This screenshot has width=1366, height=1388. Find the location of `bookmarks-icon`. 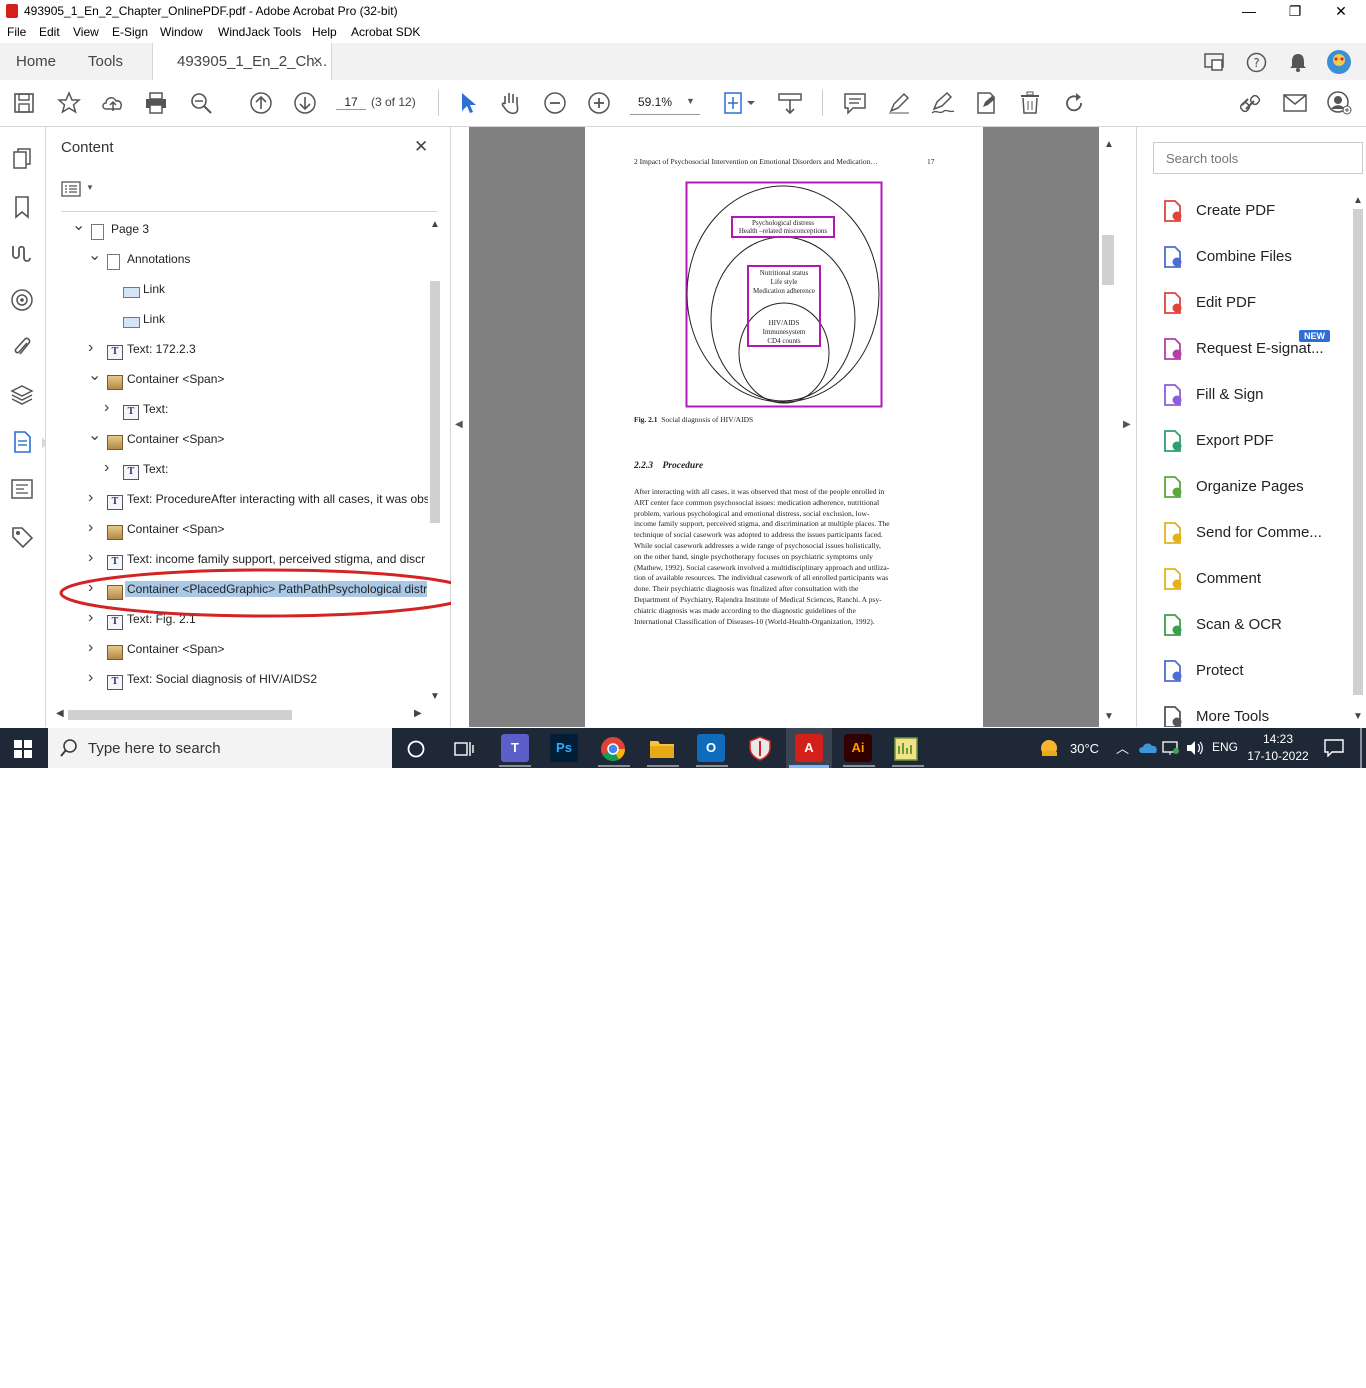

bookmarks-icon is located at coordinates (22, 207).